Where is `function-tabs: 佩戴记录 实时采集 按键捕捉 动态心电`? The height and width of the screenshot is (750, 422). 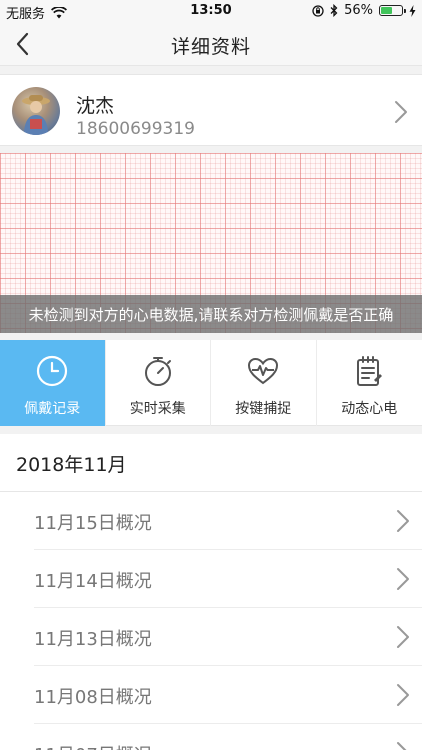
function-tabs: 佩戴记录 实时采集 按键捕捉 动态心电 is located at coordinates (211, 383).